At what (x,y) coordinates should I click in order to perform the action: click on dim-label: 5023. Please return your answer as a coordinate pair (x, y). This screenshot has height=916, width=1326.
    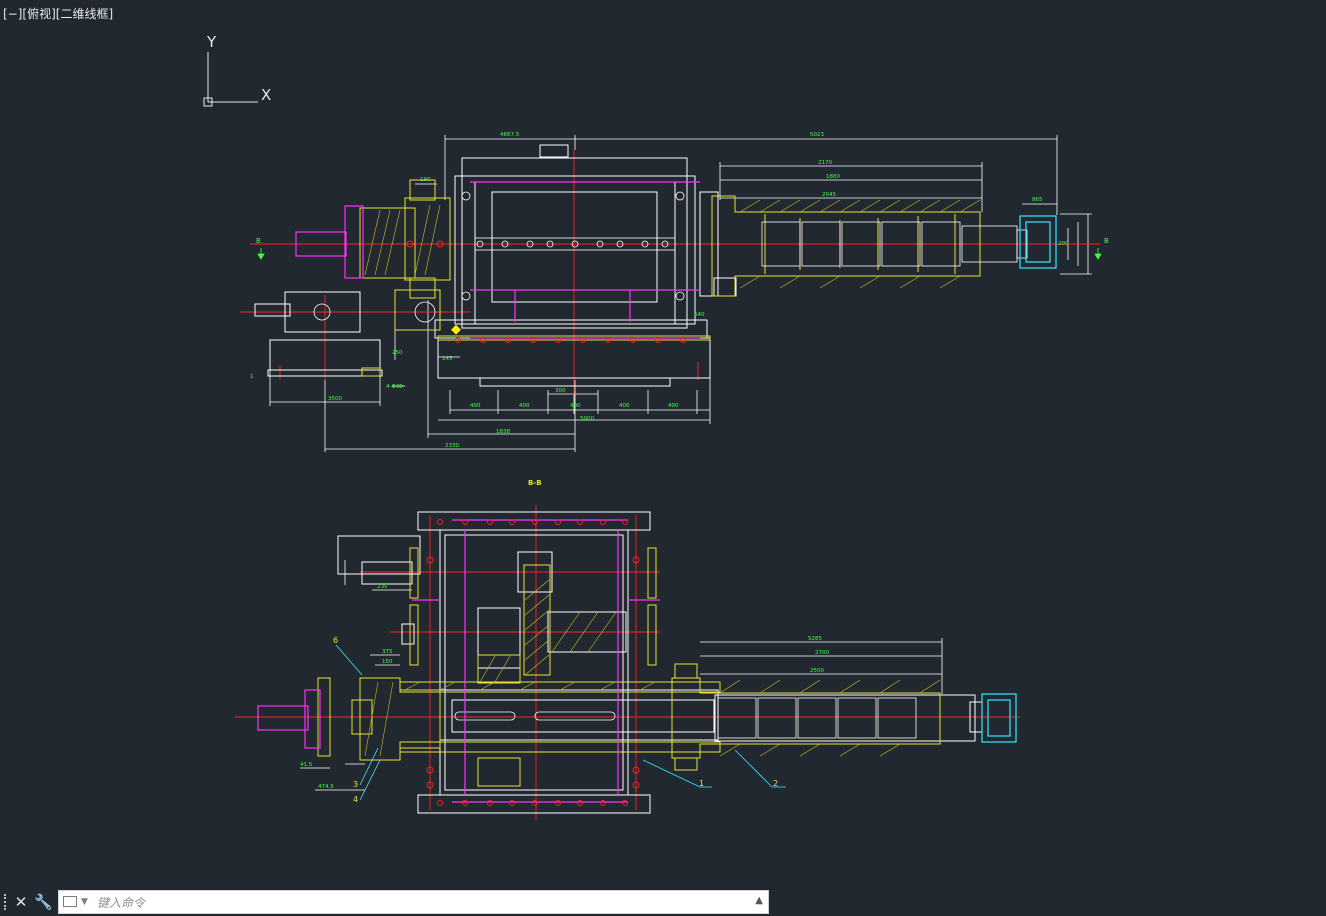
    Looking at the image, I should click on (817, 135).